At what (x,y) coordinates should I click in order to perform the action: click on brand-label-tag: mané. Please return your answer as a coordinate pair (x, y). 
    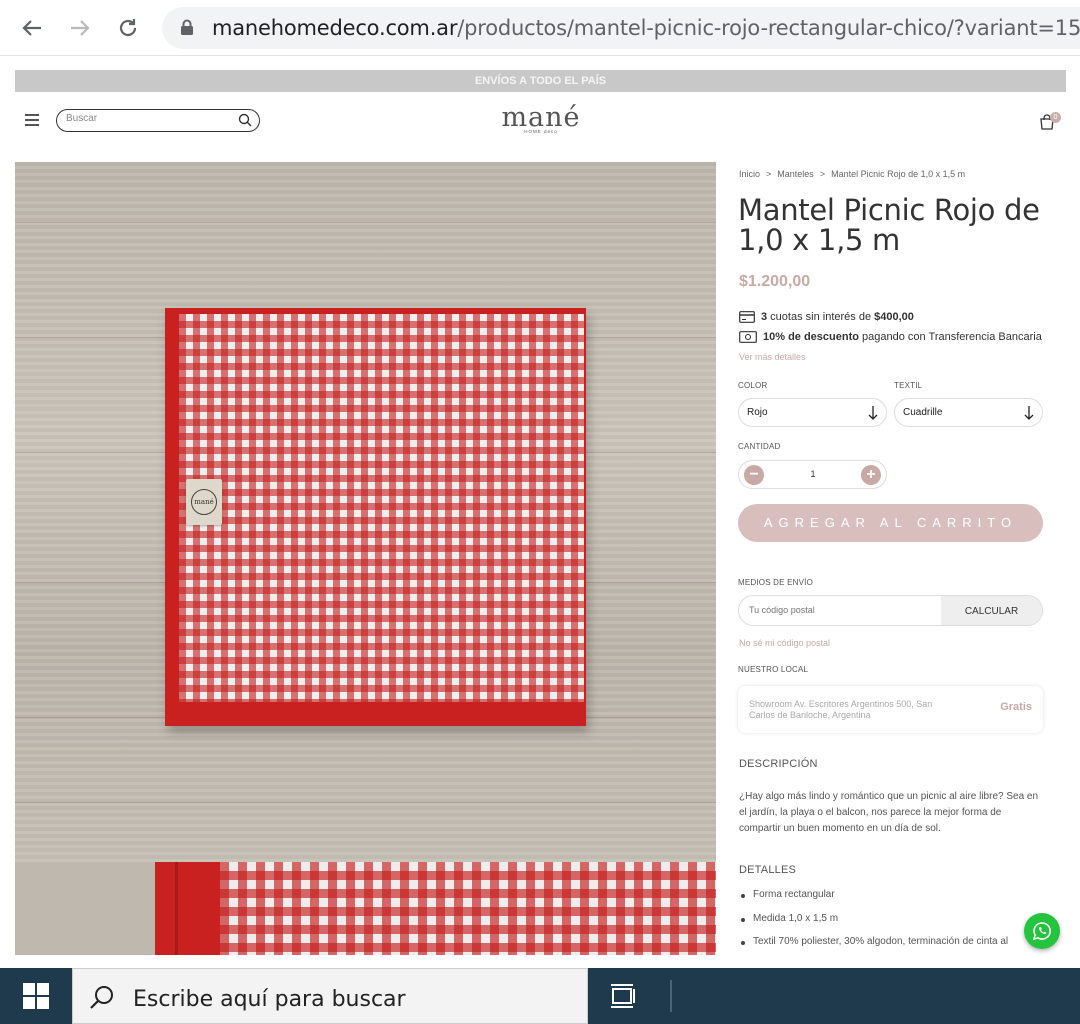
    Looking at the image, I should click on (204, 502).